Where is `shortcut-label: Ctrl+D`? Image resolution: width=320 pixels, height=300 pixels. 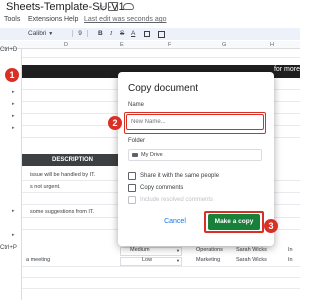 shortcut-label: Ctrl+D is located at coordinates (9, 50).